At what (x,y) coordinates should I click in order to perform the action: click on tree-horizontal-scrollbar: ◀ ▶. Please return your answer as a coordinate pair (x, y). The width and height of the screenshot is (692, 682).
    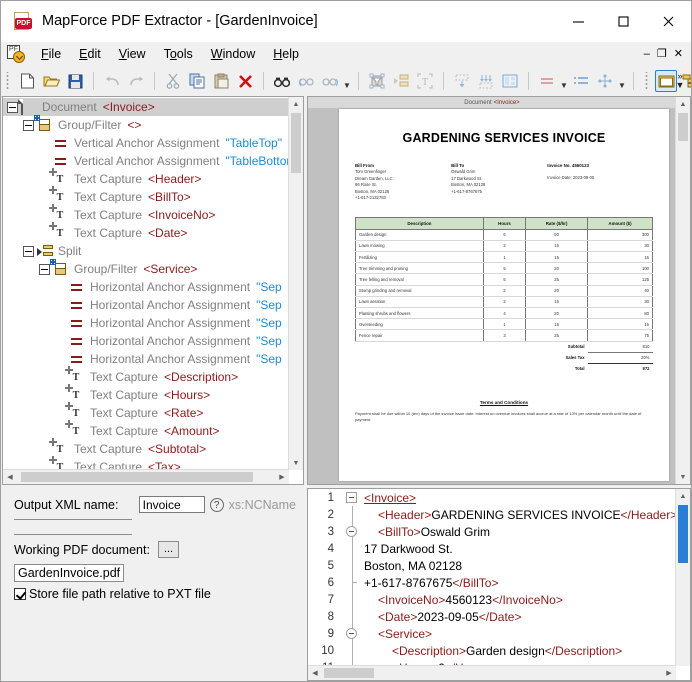
    Looking at the image, I should click on (146, 476).